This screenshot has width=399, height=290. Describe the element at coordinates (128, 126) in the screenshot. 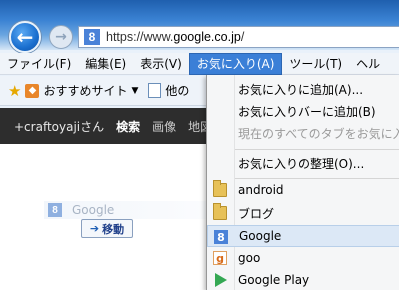

I see `google-link-search: 検索` at that location.